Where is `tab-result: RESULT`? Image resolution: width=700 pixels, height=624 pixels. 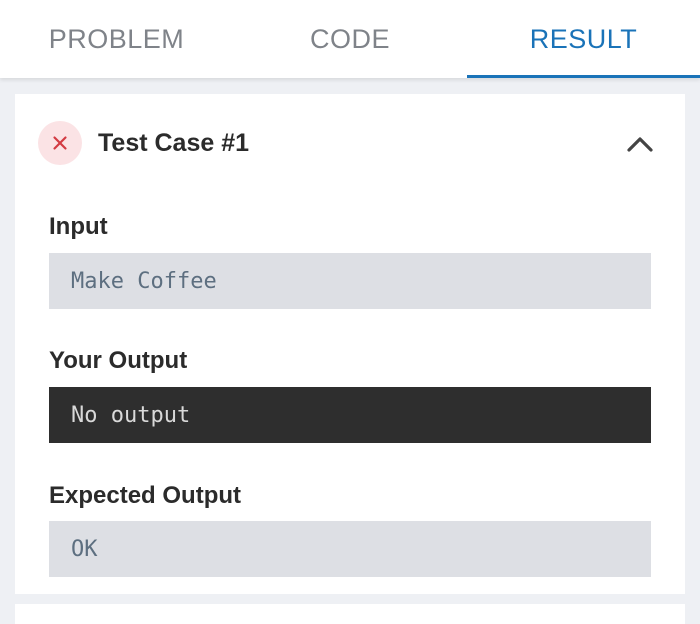 tab-result: RESULT is located at coordinates (583, 39).